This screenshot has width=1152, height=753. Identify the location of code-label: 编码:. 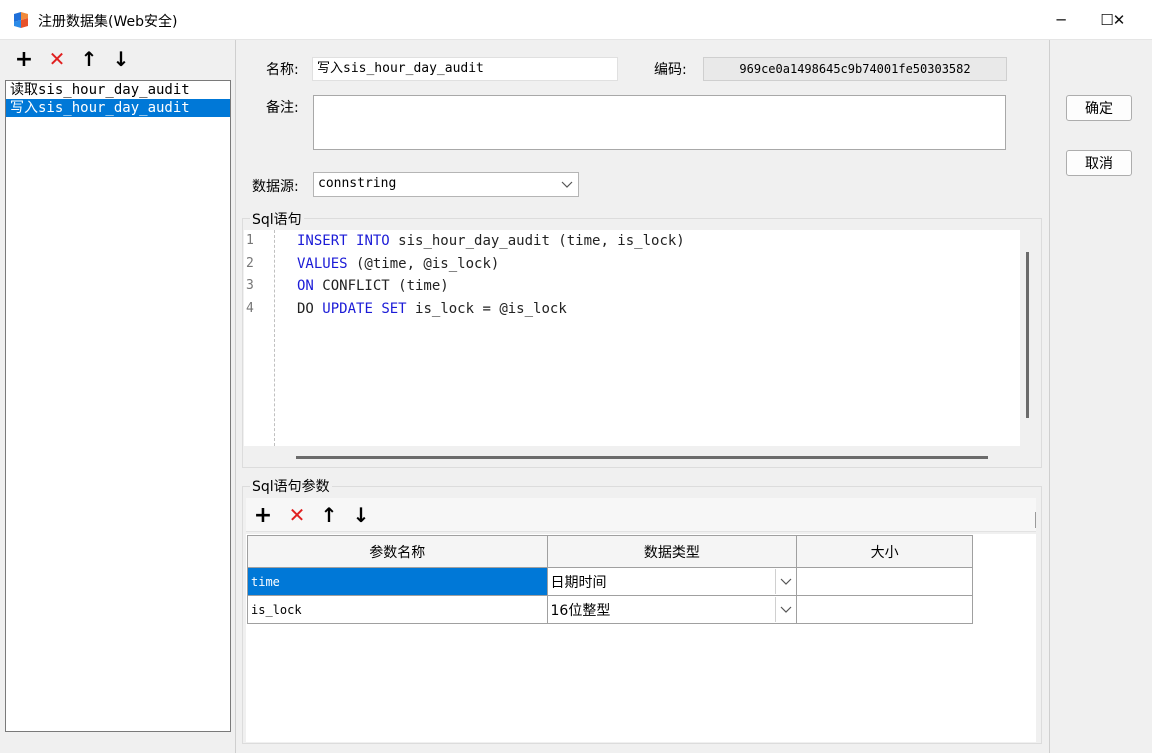
(670, 70).